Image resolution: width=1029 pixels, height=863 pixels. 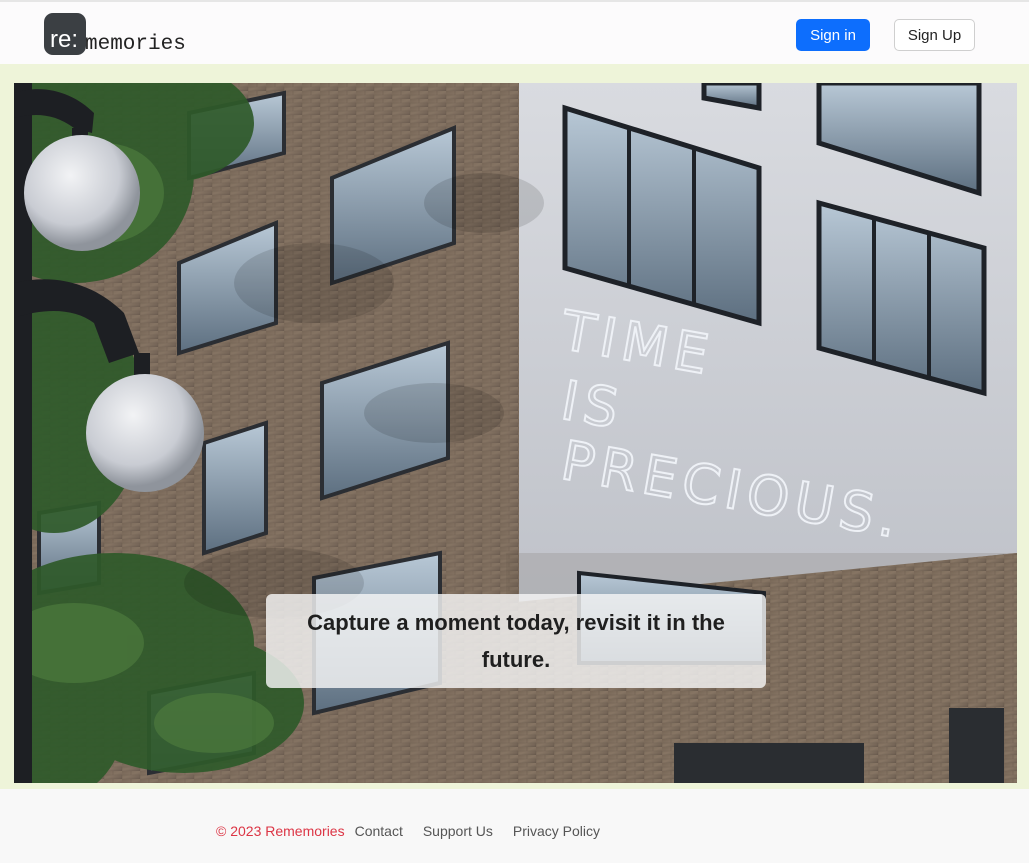 I want to click on sign-up-button: Sign Up, so click(x=934, y=35).